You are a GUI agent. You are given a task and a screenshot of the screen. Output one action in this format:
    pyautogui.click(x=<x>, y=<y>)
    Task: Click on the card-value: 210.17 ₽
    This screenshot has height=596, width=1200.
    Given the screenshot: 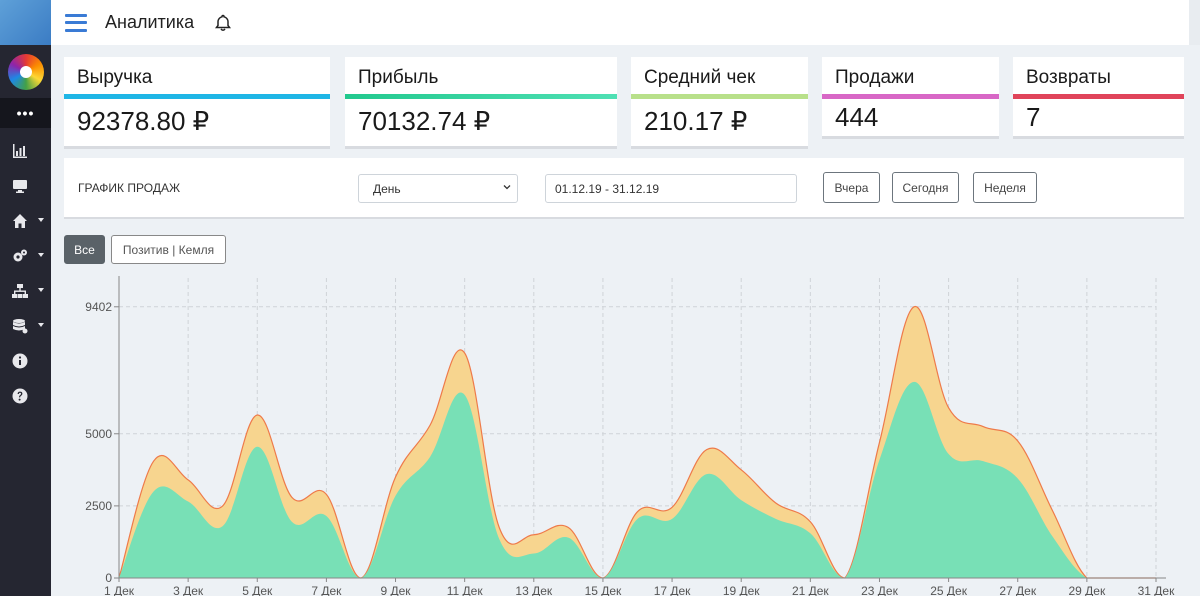 What is the action you would take?
    pyautogui.click(x=696, y=121)
    